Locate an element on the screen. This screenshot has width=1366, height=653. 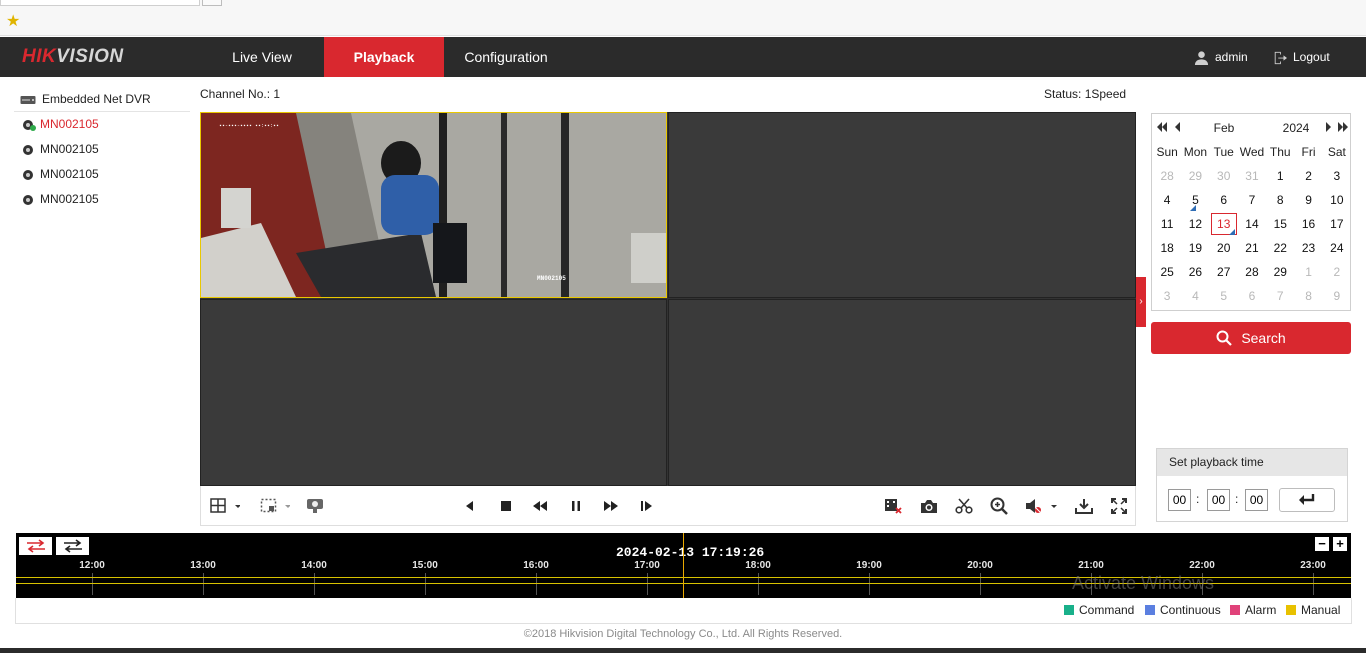
calendar-day-selected: 13 is located at coordinates (1224, 224).